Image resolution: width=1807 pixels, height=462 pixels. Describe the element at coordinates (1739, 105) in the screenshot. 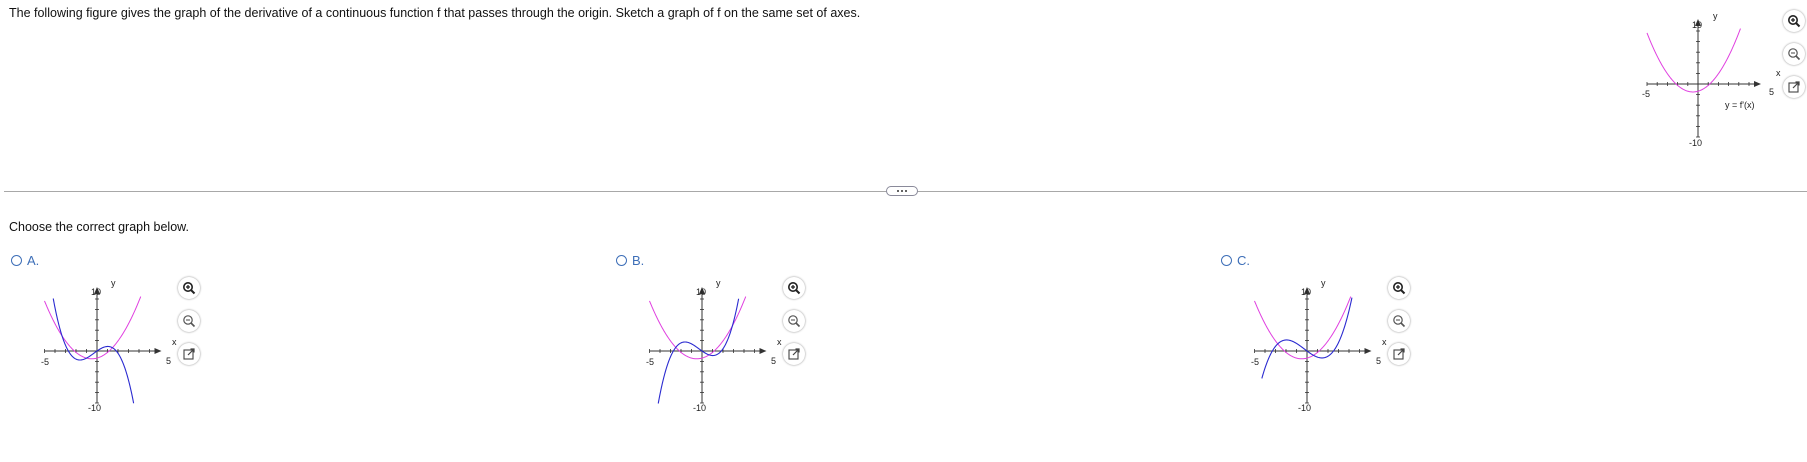

I see `curve-label: y = f'(x)` at that location.